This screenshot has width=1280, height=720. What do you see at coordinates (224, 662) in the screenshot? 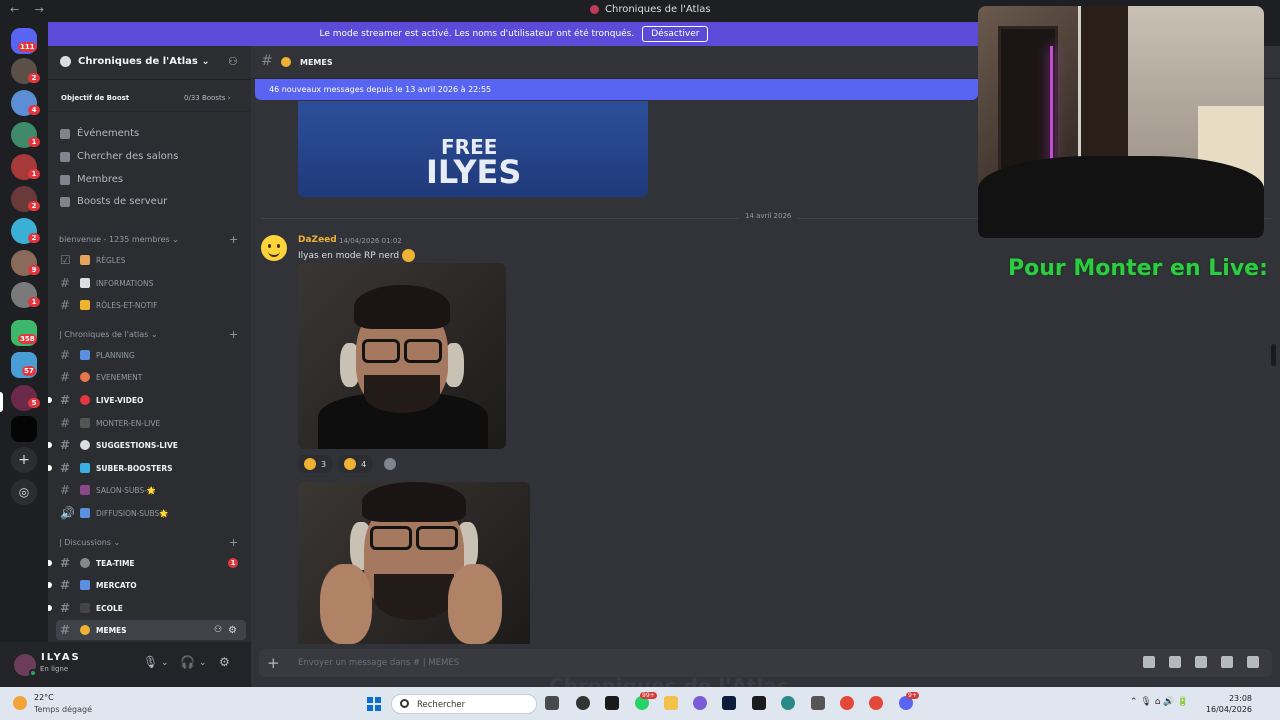
I see `user-settings-gear-icon: ⚙` at bounding box center [224, 662].